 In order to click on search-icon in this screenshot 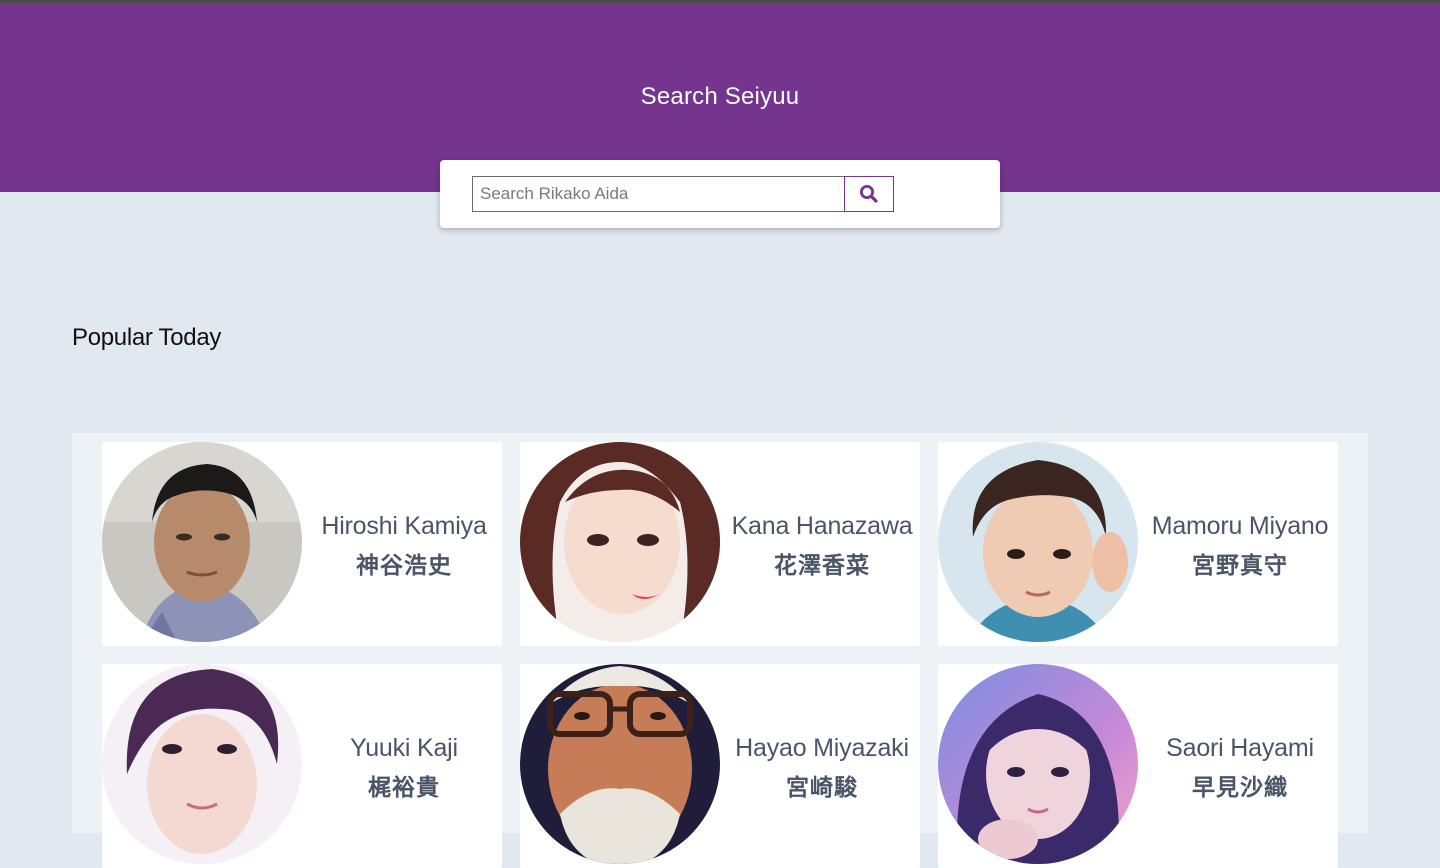, I will do `click(869, 194)`.